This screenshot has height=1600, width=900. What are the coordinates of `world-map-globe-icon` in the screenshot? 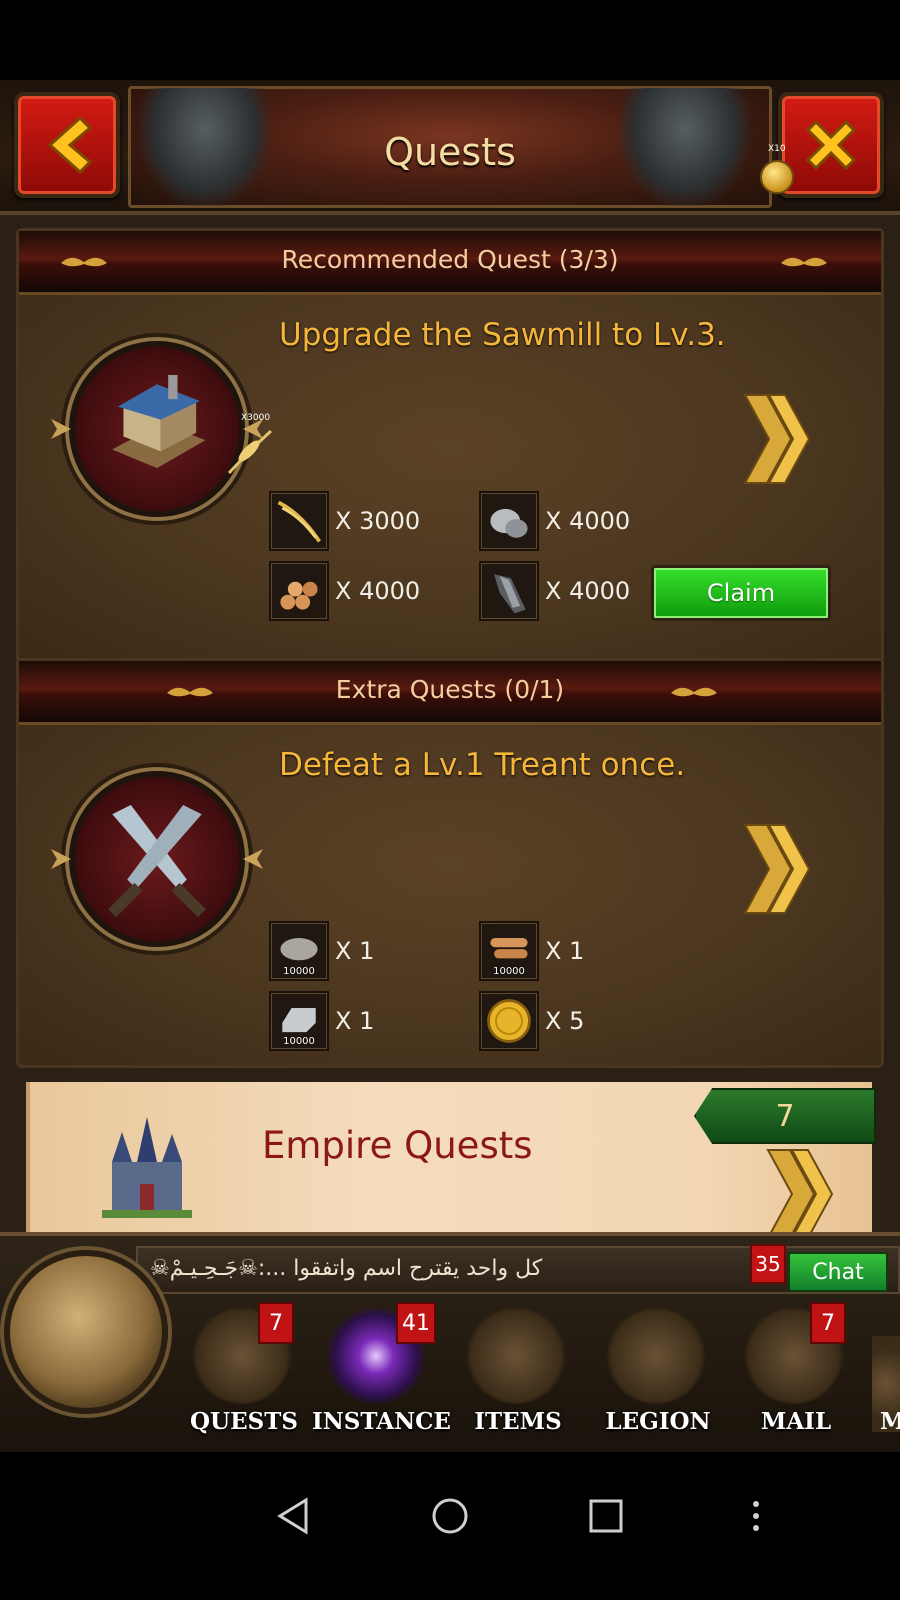 It's located at (86, 1332).